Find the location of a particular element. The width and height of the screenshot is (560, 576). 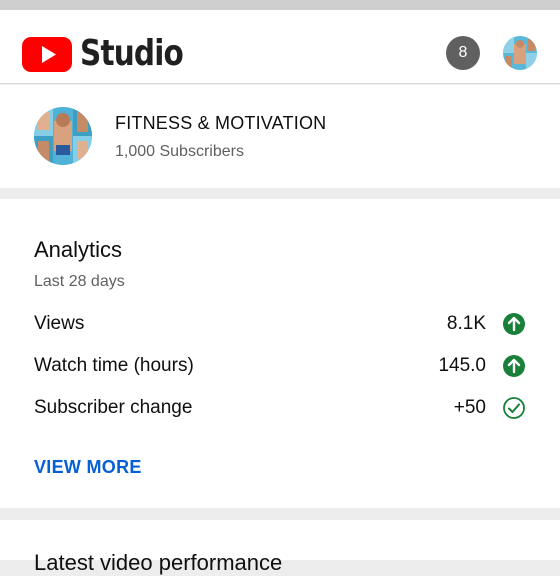

metric-row-watch-time: Watch time (hours) 145.0 is located at coordinates (280, 366).